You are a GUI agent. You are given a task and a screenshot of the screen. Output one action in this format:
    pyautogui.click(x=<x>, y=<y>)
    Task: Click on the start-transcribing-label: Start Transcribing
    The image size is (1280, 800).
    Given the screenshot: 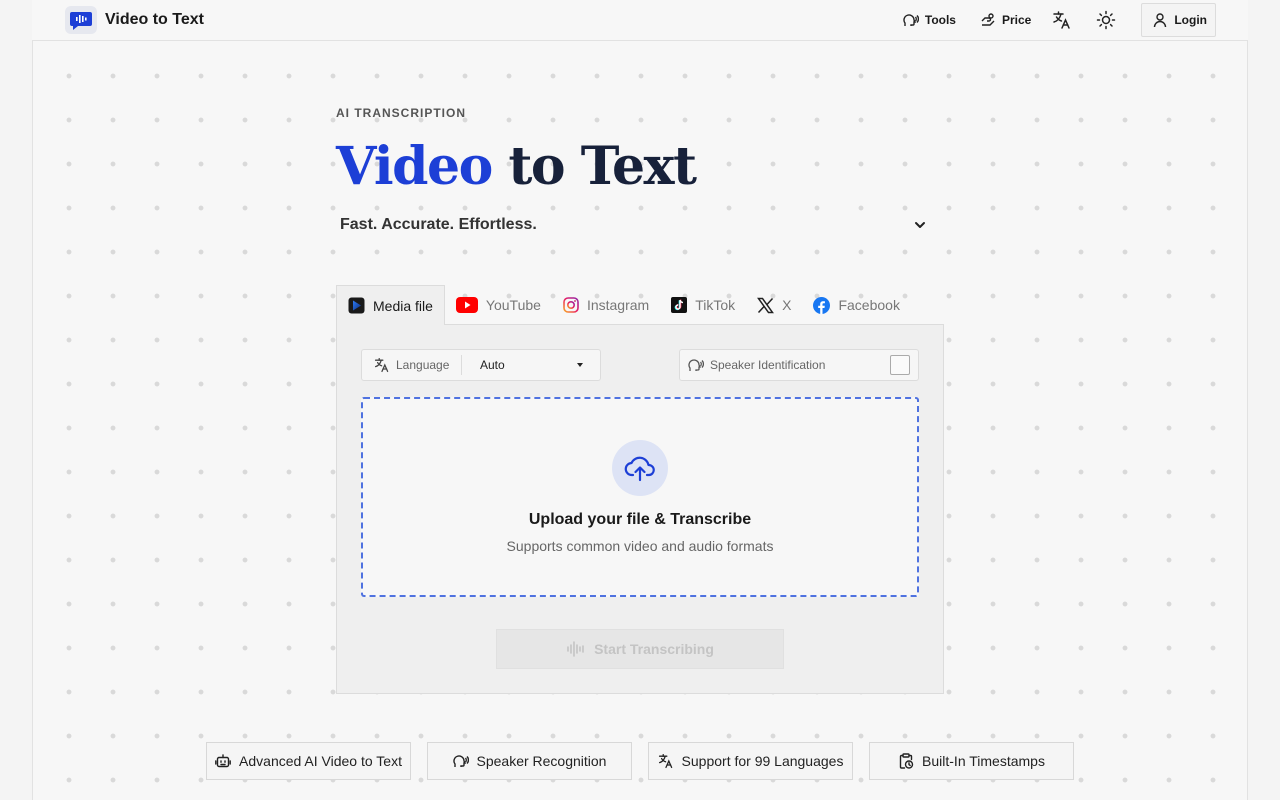 What is the action you would take?
    pyautogui.click(x=654, y=649)
    